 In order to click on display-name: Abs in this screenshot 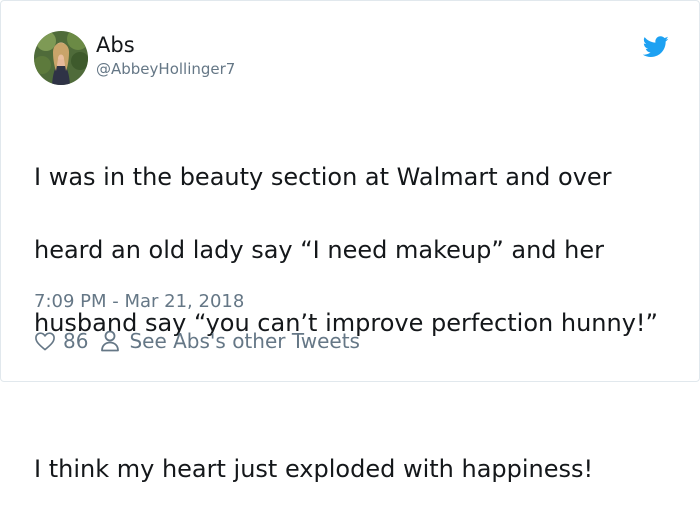, I will do `click(115, 45)`.